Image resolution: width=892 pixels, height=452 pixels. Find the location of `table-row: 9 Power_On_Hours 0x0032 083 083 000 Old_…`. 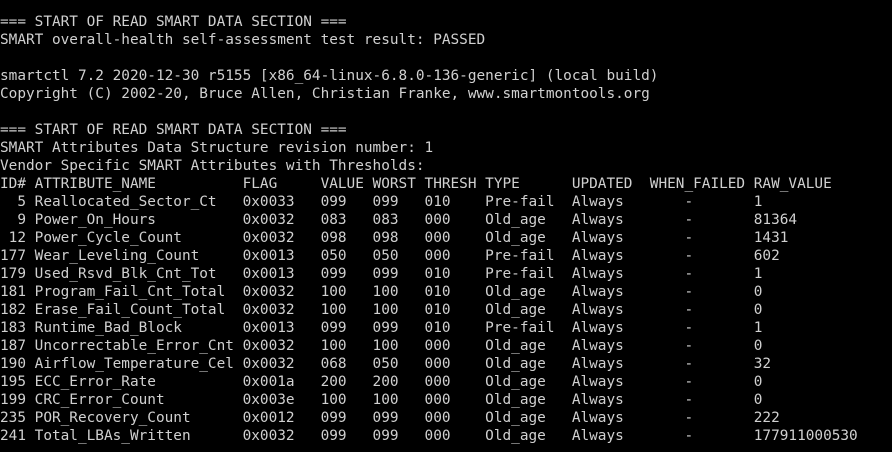

table-row: 9 Power_On_Hours 0x0032 083 083 000 Old_… is located at coordinates (399, 220).